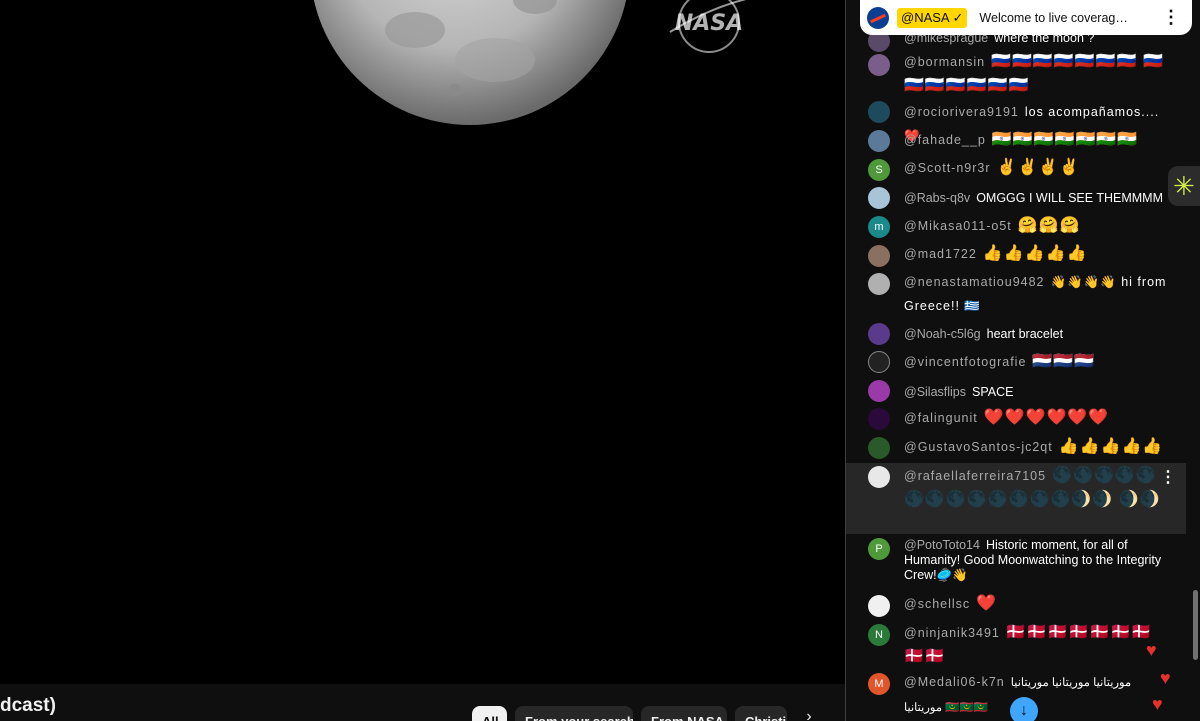 The image size is (1200, 721). Describe the element at coordinates (1195, 625) in the screenshot. I see `chat-scrollbar` at that location.